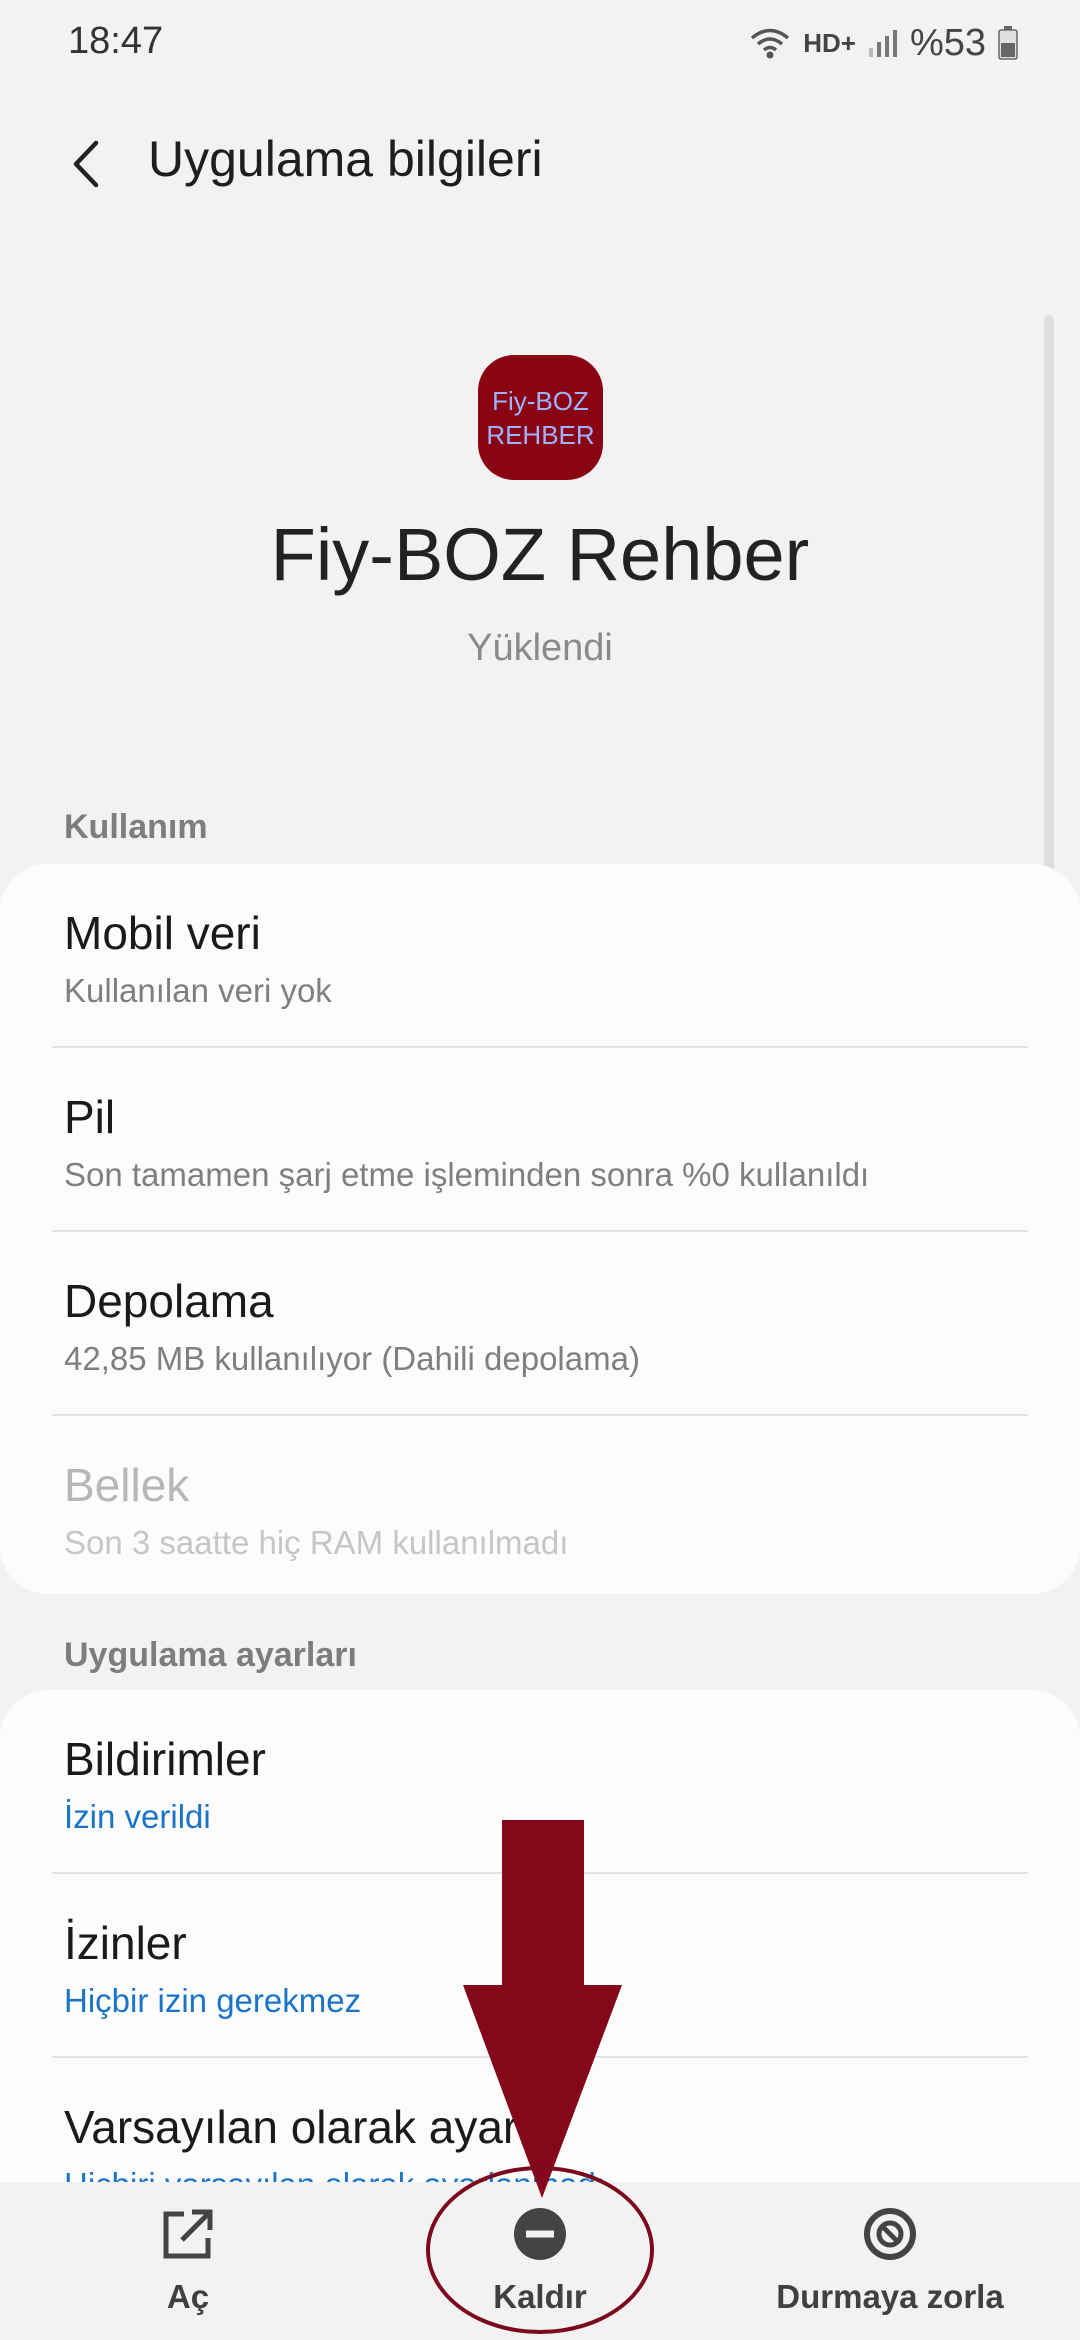  Describe the element at coordinates (169, 1301) in the screenshot. I see `row-title: Depolama` at that location.